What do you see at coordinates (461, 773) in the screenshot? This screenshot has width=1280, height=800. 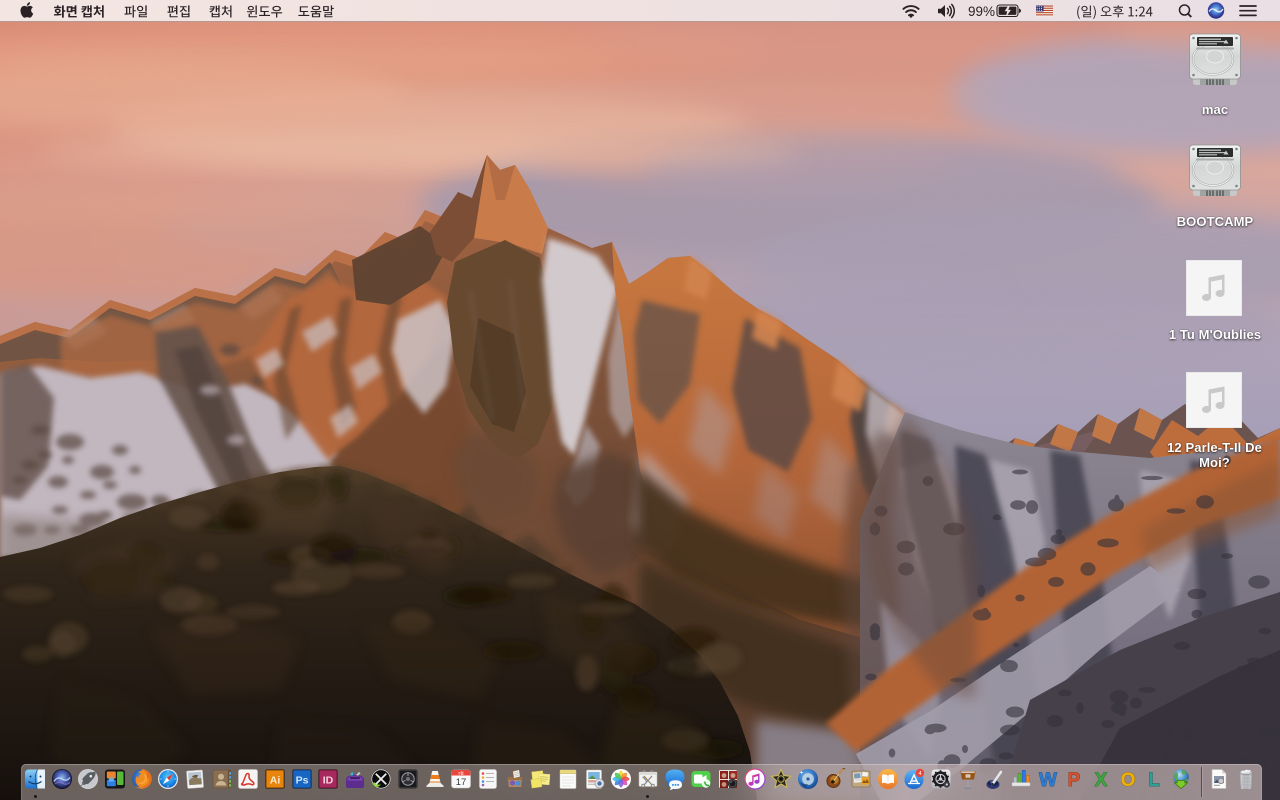 I see `svg-text: 5월` at bounding box center [461, 773].